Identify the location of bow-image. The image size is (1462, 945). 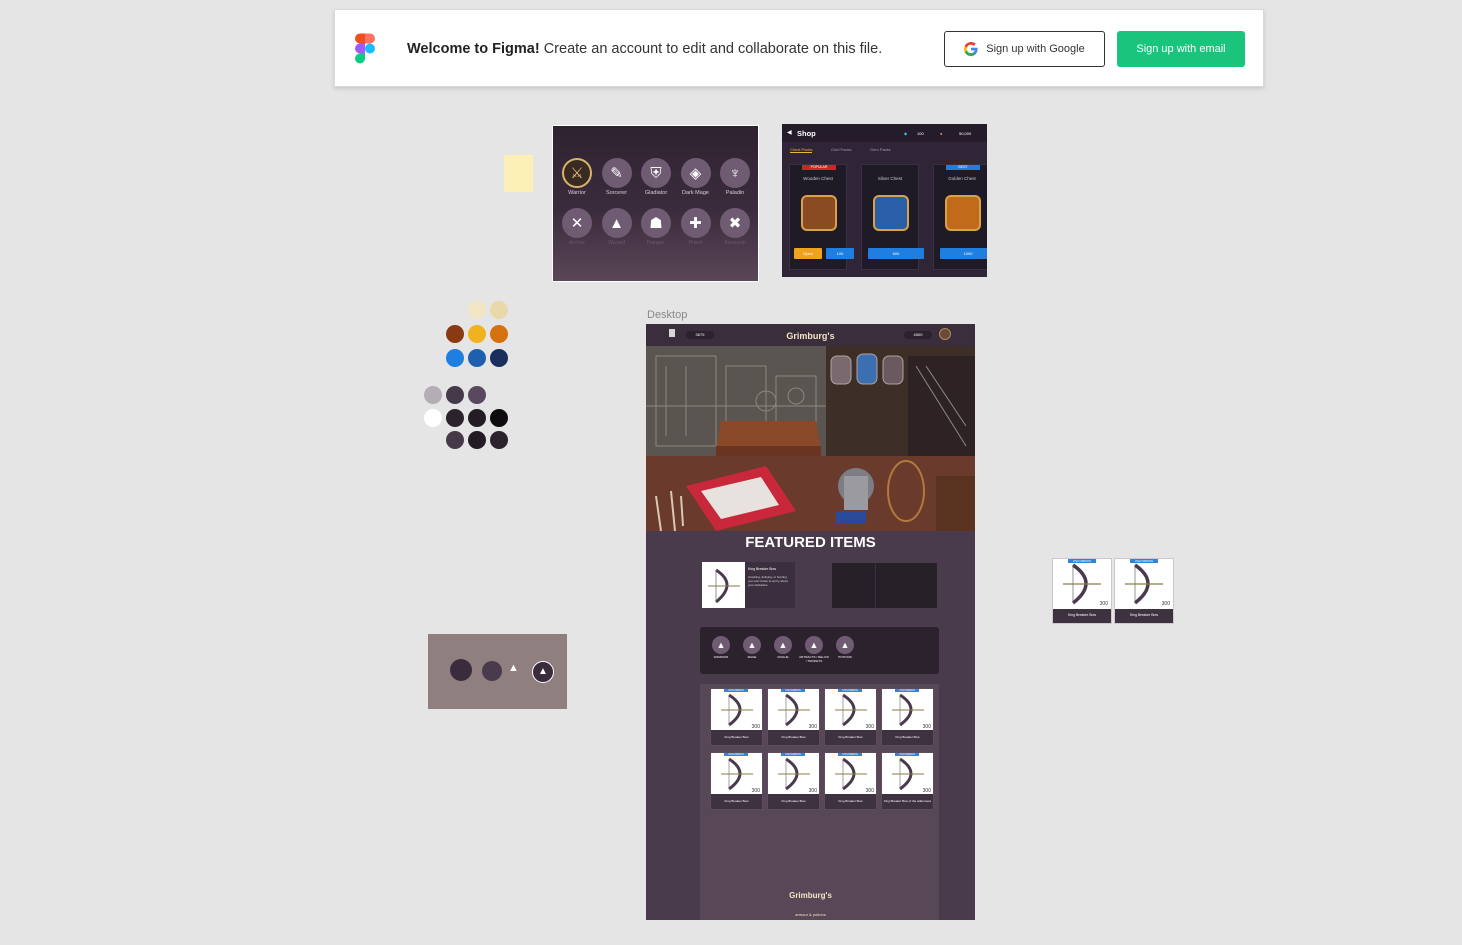
(723, 585).